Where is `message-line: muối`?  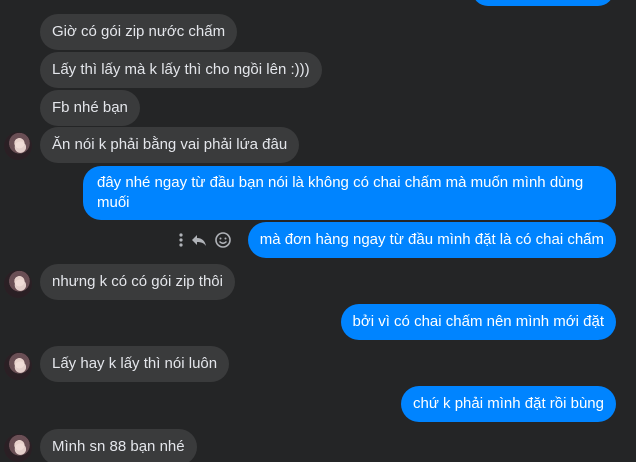
message-line: muối is located at coordinates (113, 202).